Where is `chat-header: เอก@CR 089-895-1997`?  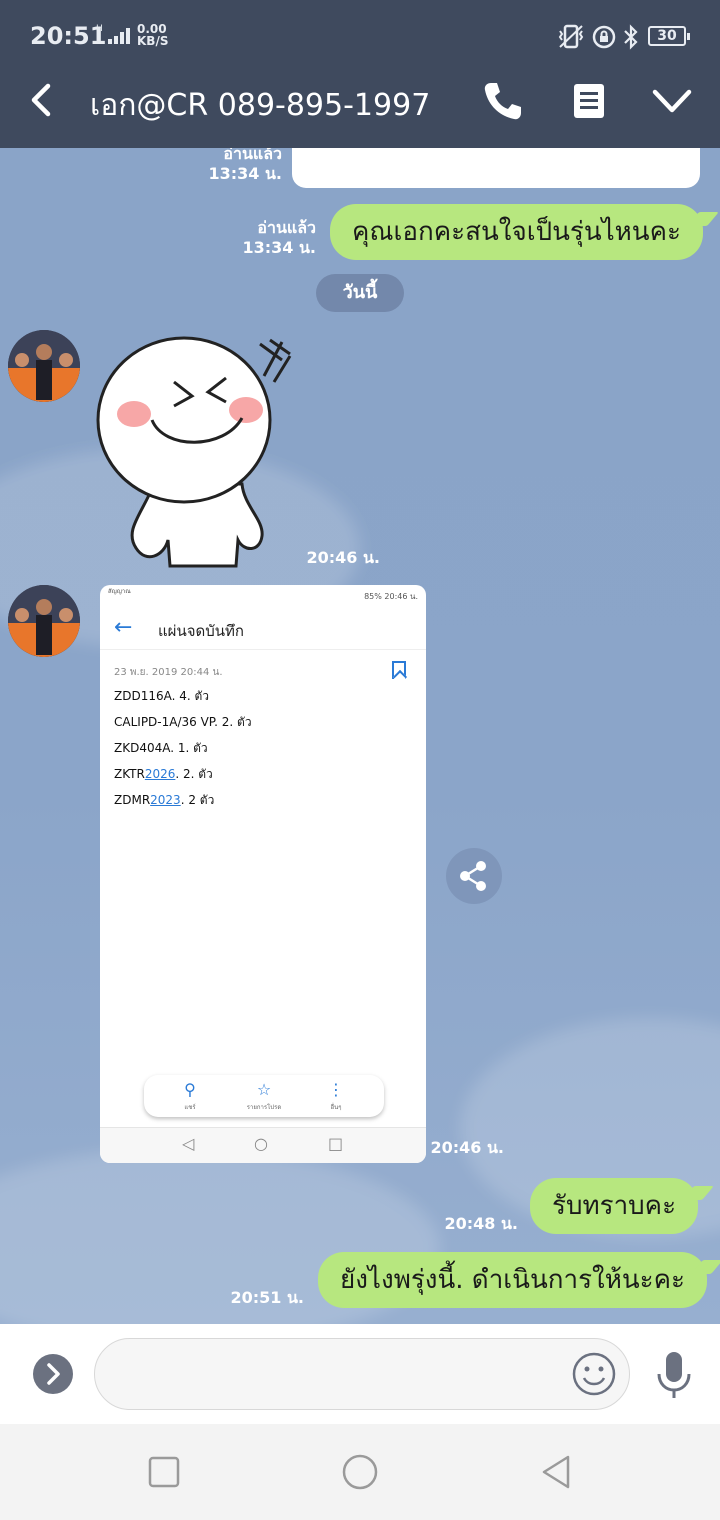 chat-header: เอก@CR 089-895-1997 is located at coordinates (360, 100).